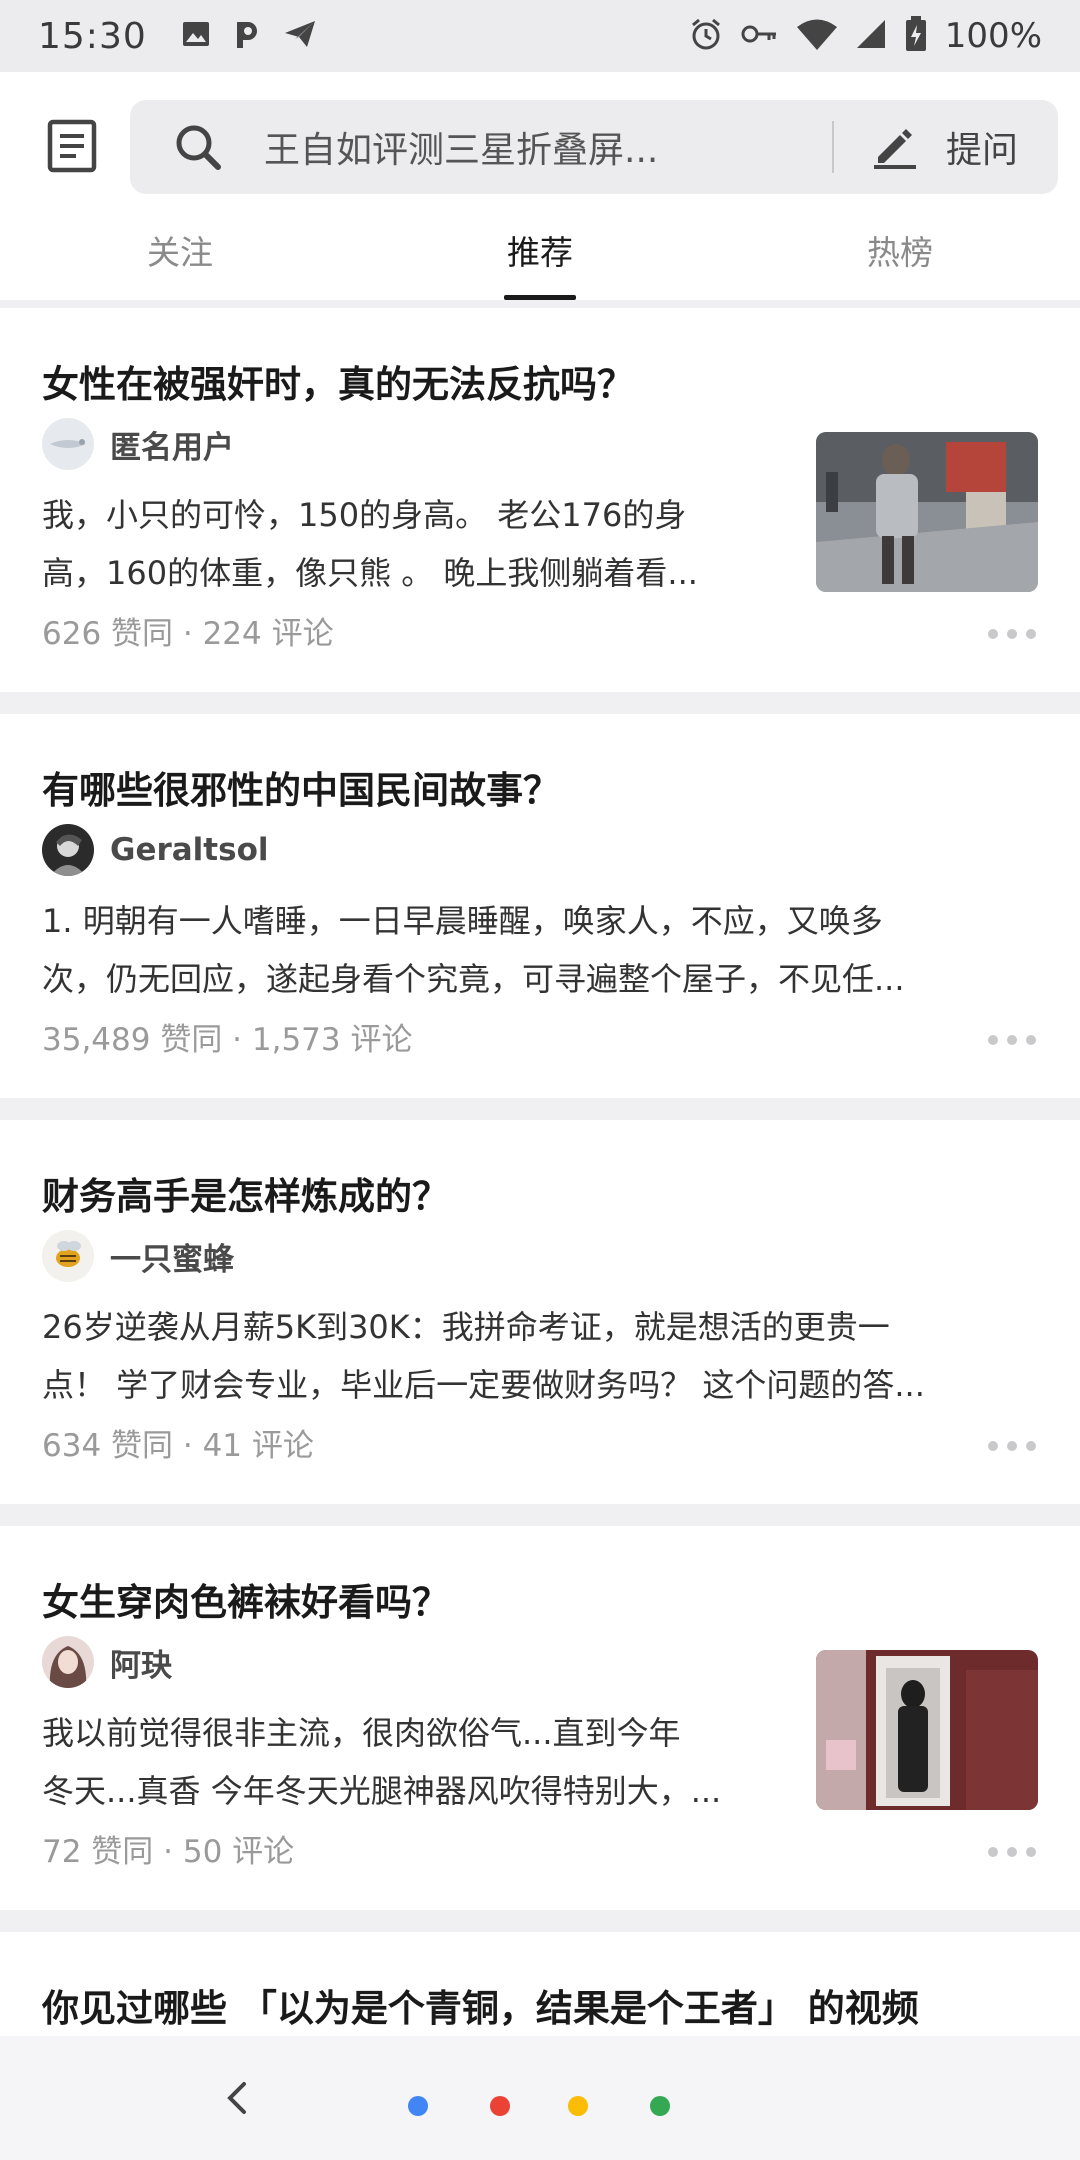  What do you see at coordinates (760, 36) in the screenshot?
I see `key-icon` at bounding box center [760, 36].